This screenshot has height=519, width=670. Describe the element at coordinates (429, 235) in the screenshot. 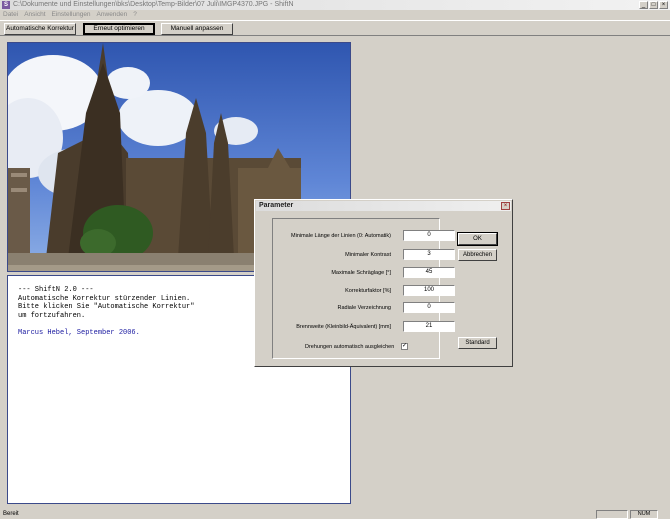

I see `min-length-field: 0` at that location.